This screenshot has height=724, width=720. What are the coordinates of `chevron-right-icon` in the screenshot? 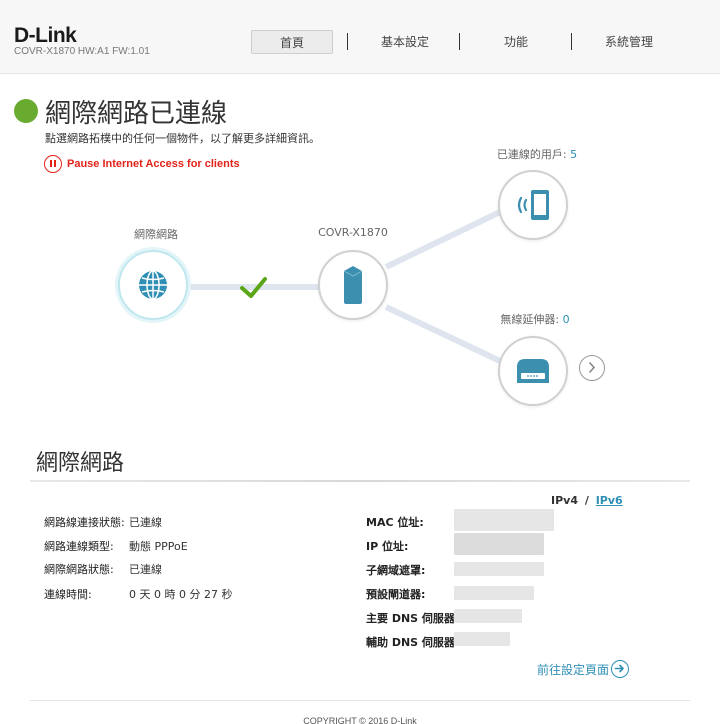 It's located at (592, 367).